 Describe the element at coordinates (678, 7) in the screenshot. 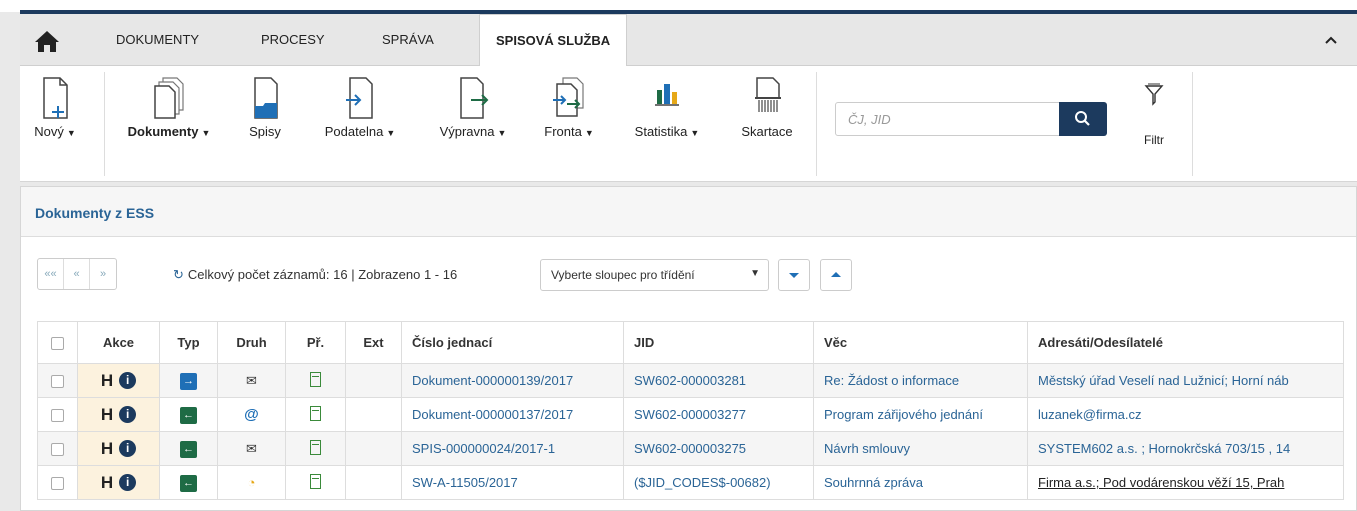

I see `top-accent` at that location.